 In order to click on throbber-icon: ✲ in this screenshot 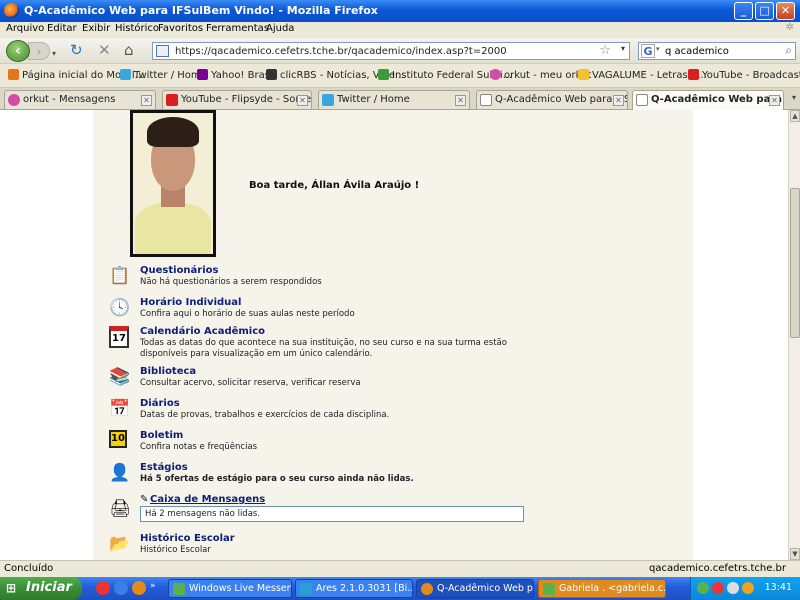, I will do `click(789, 27)`.